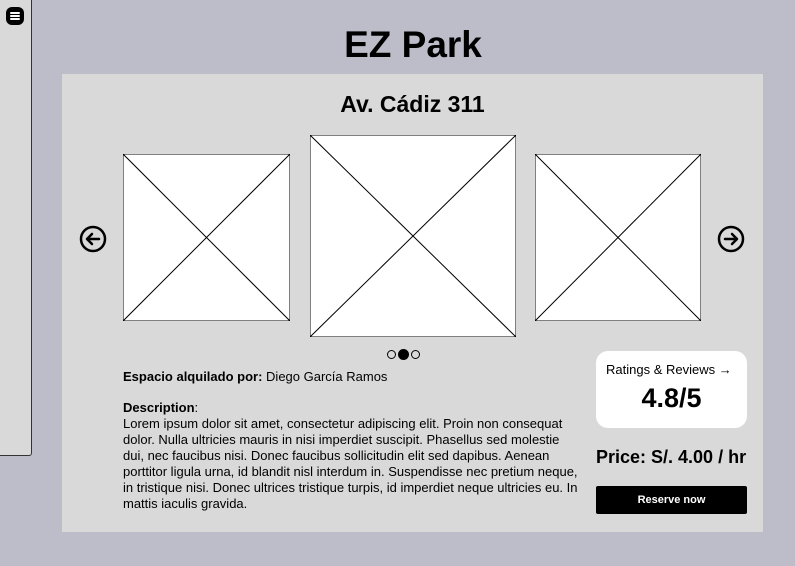 Image resolution: width=795 pixels, height=566 pixels. What do you see at coordinates (725, 369) in the screenshot?
I see `arrow-right-icon: →` at bounding box center [725, 369].